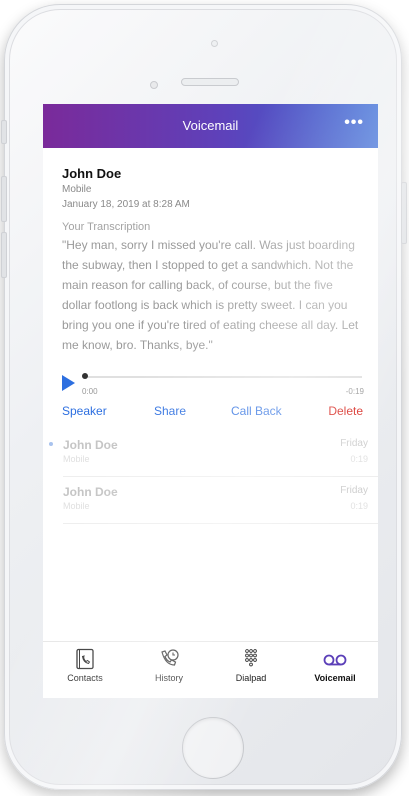 This screenshot has height=796, width=409. What do you see at coordinates (404, 213) in the screenshot?
I see `power-button` at bounding box center [404, 213].